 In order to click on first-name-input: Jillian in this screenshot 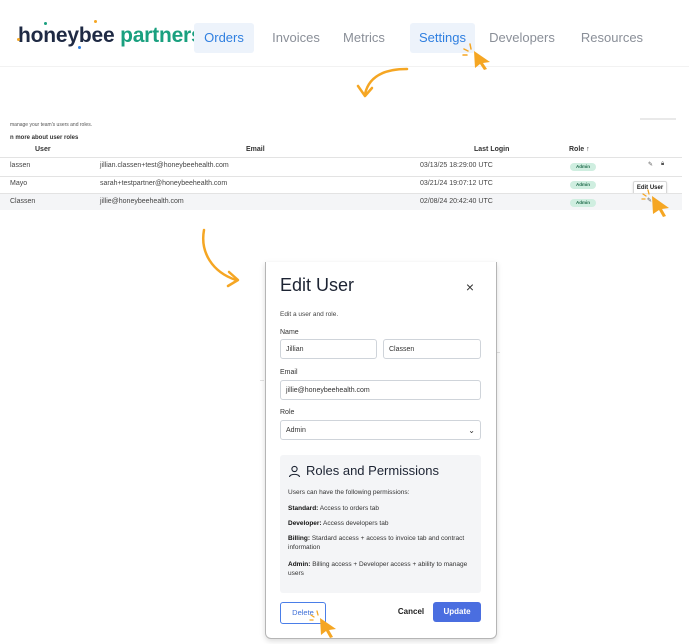, I will do `click(328, 349)`.